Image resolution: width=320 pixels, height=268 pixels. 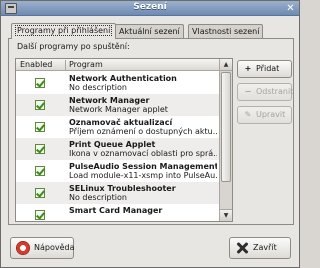 I want to click on scroll-down-arrow-icon: ▼, so click(x=226, y=215).